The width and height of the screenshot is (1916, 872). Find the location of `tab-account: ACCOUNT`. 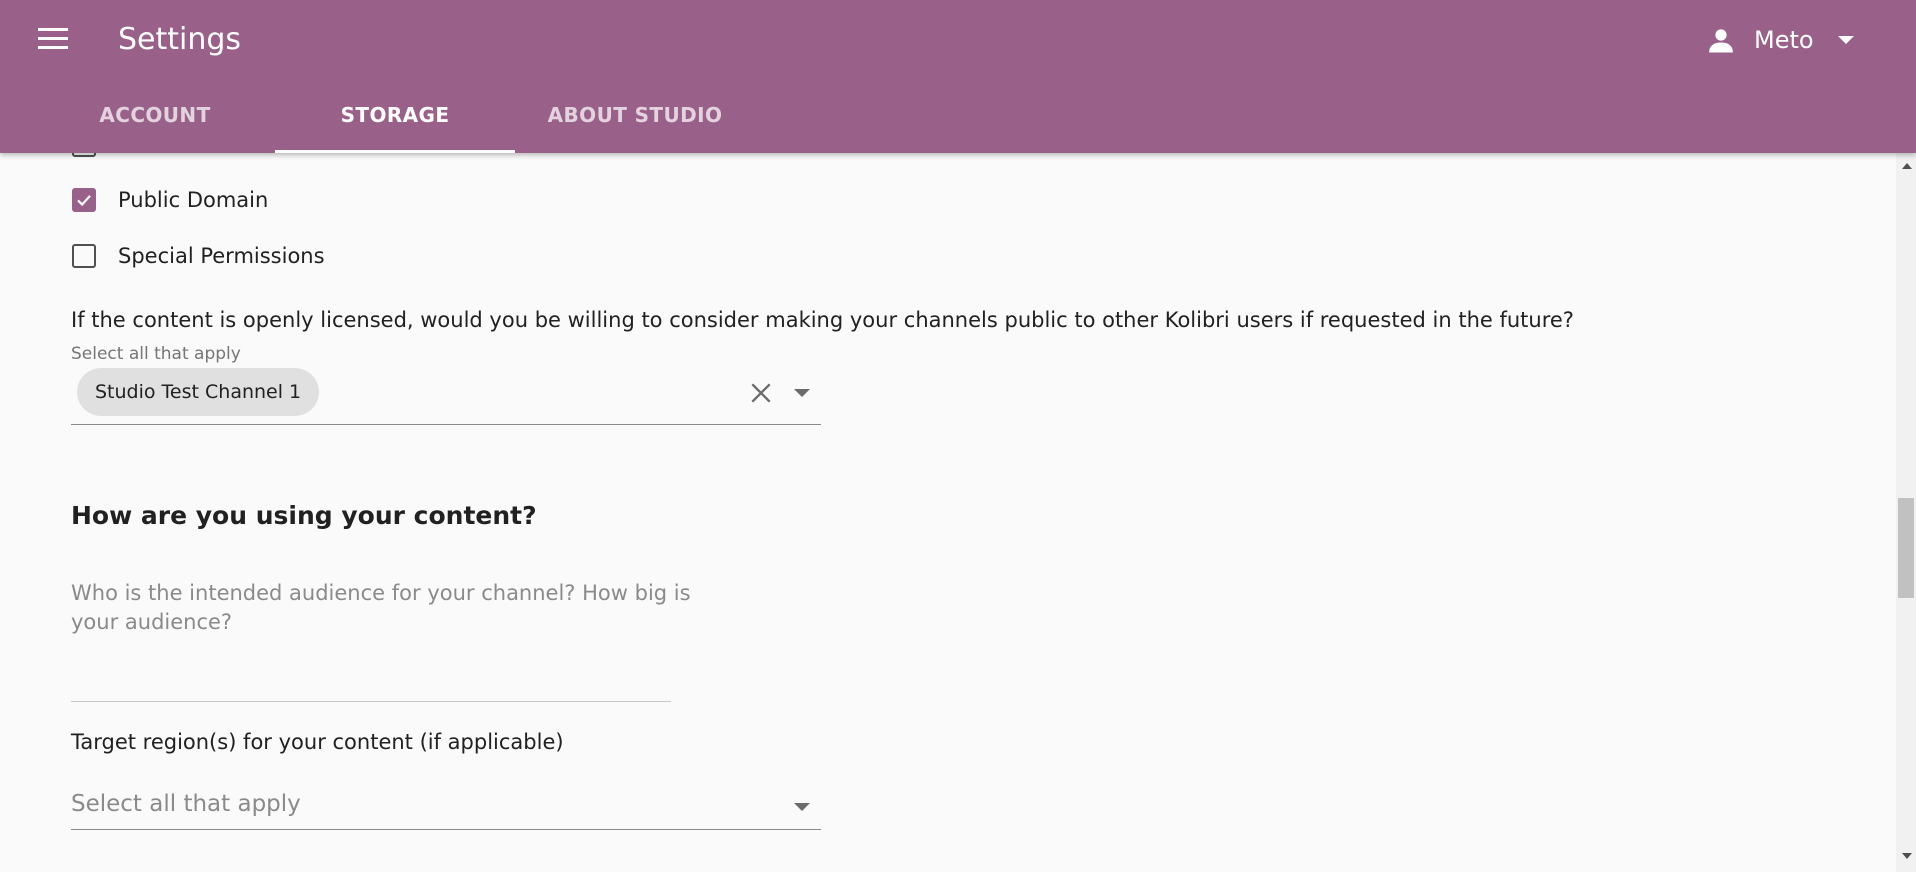

tab-account: ACCOUNT is located at coordinates (155, 122).